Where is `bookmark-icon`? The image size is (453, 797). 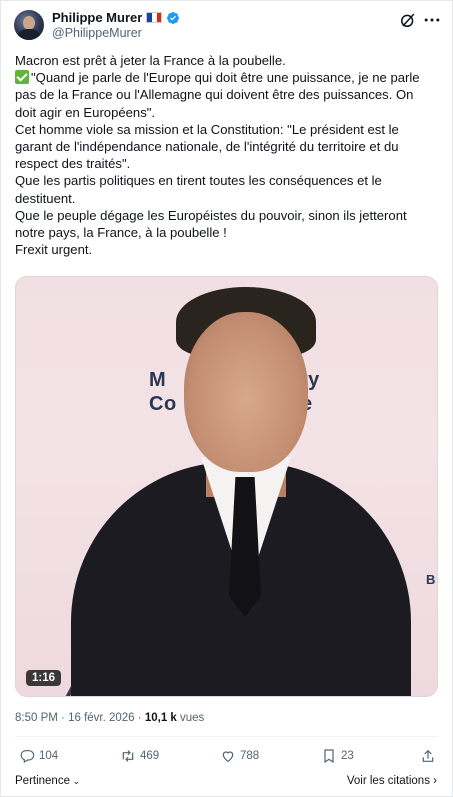
bookmark-icon is located at coordinates (329, 756).